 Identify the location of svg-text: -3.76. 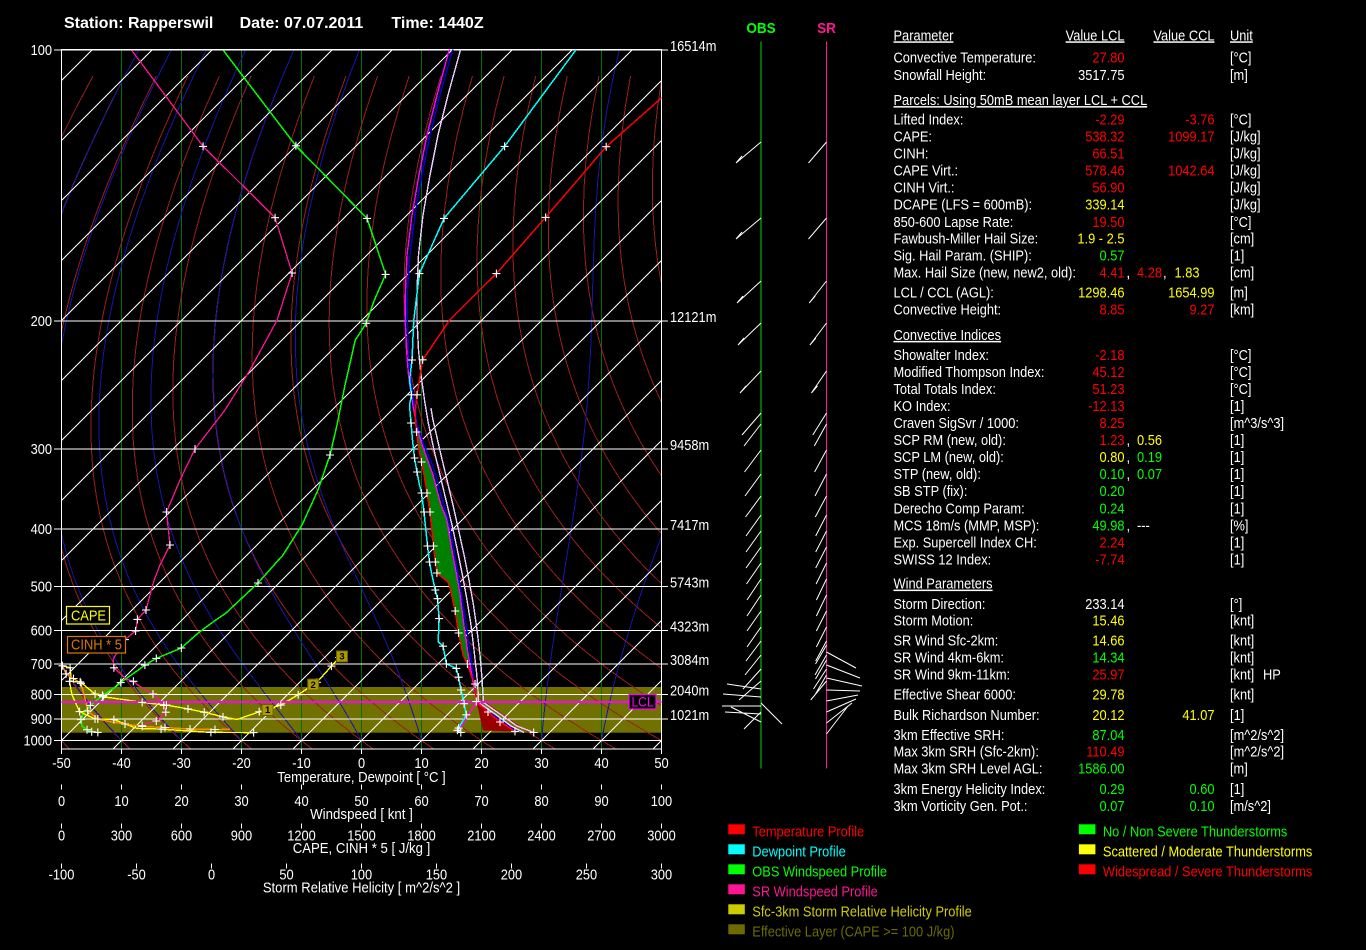
(1199, 119).